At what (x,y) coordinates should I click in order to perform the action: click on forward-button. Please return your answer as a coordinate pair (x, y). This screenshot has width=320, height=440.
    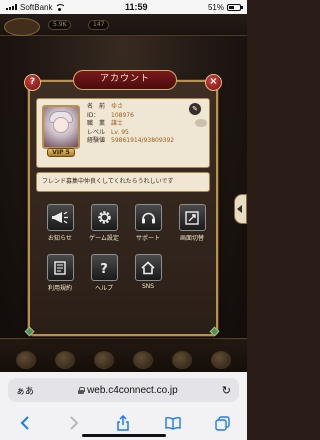
    Looking at the image, I should click on (74, 423).